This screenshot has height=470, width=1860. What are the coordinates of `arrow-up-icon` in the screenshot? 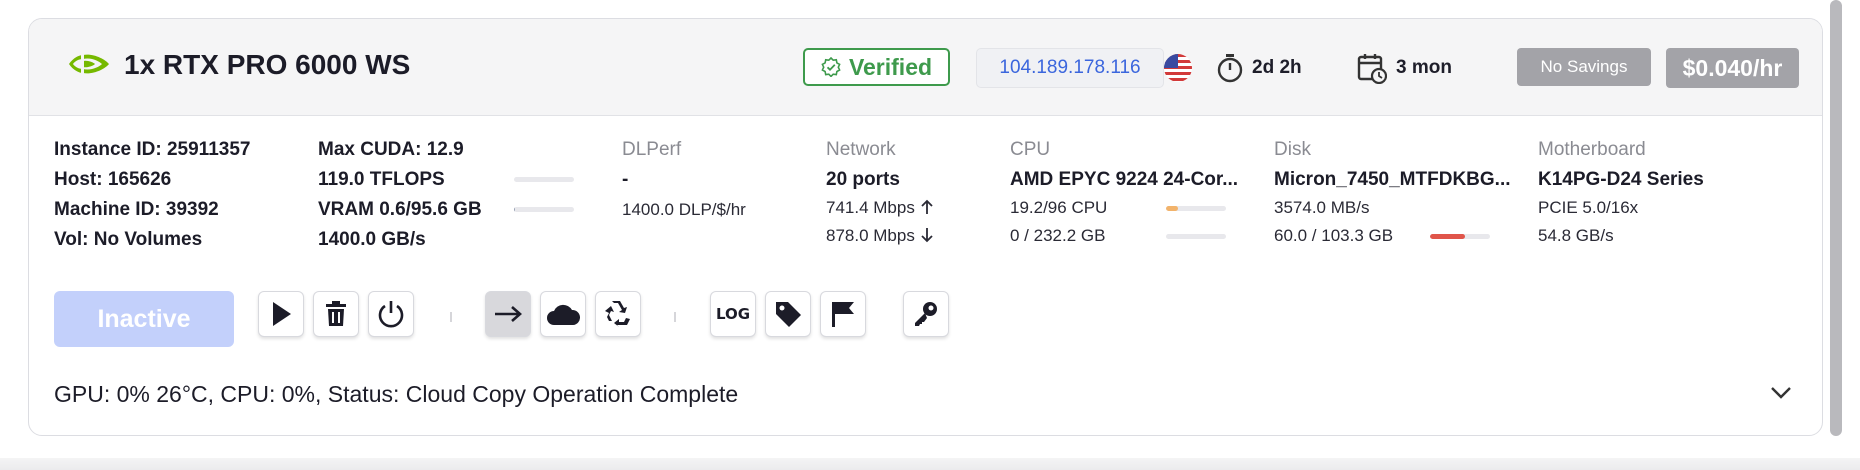 It's located at (926, 206).